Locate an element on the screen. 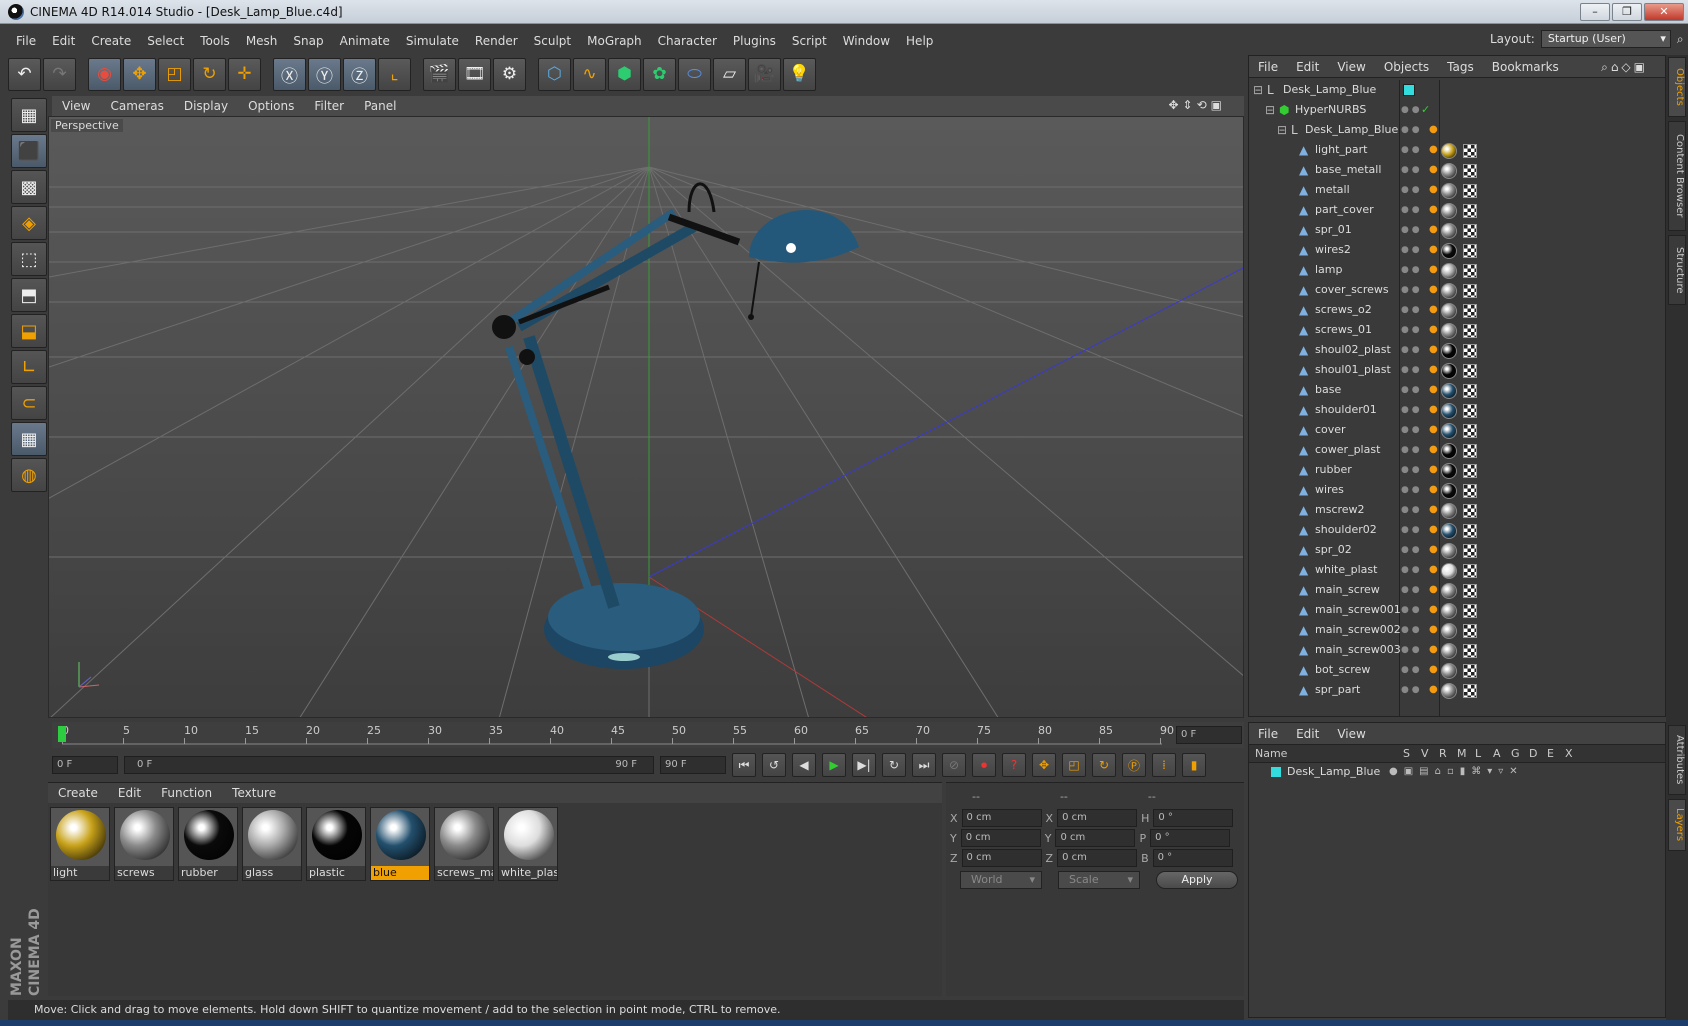 The width and height of the screenshot is (1688, 1026). material-menu-texture: Texture is located at coordinates (254, 793).